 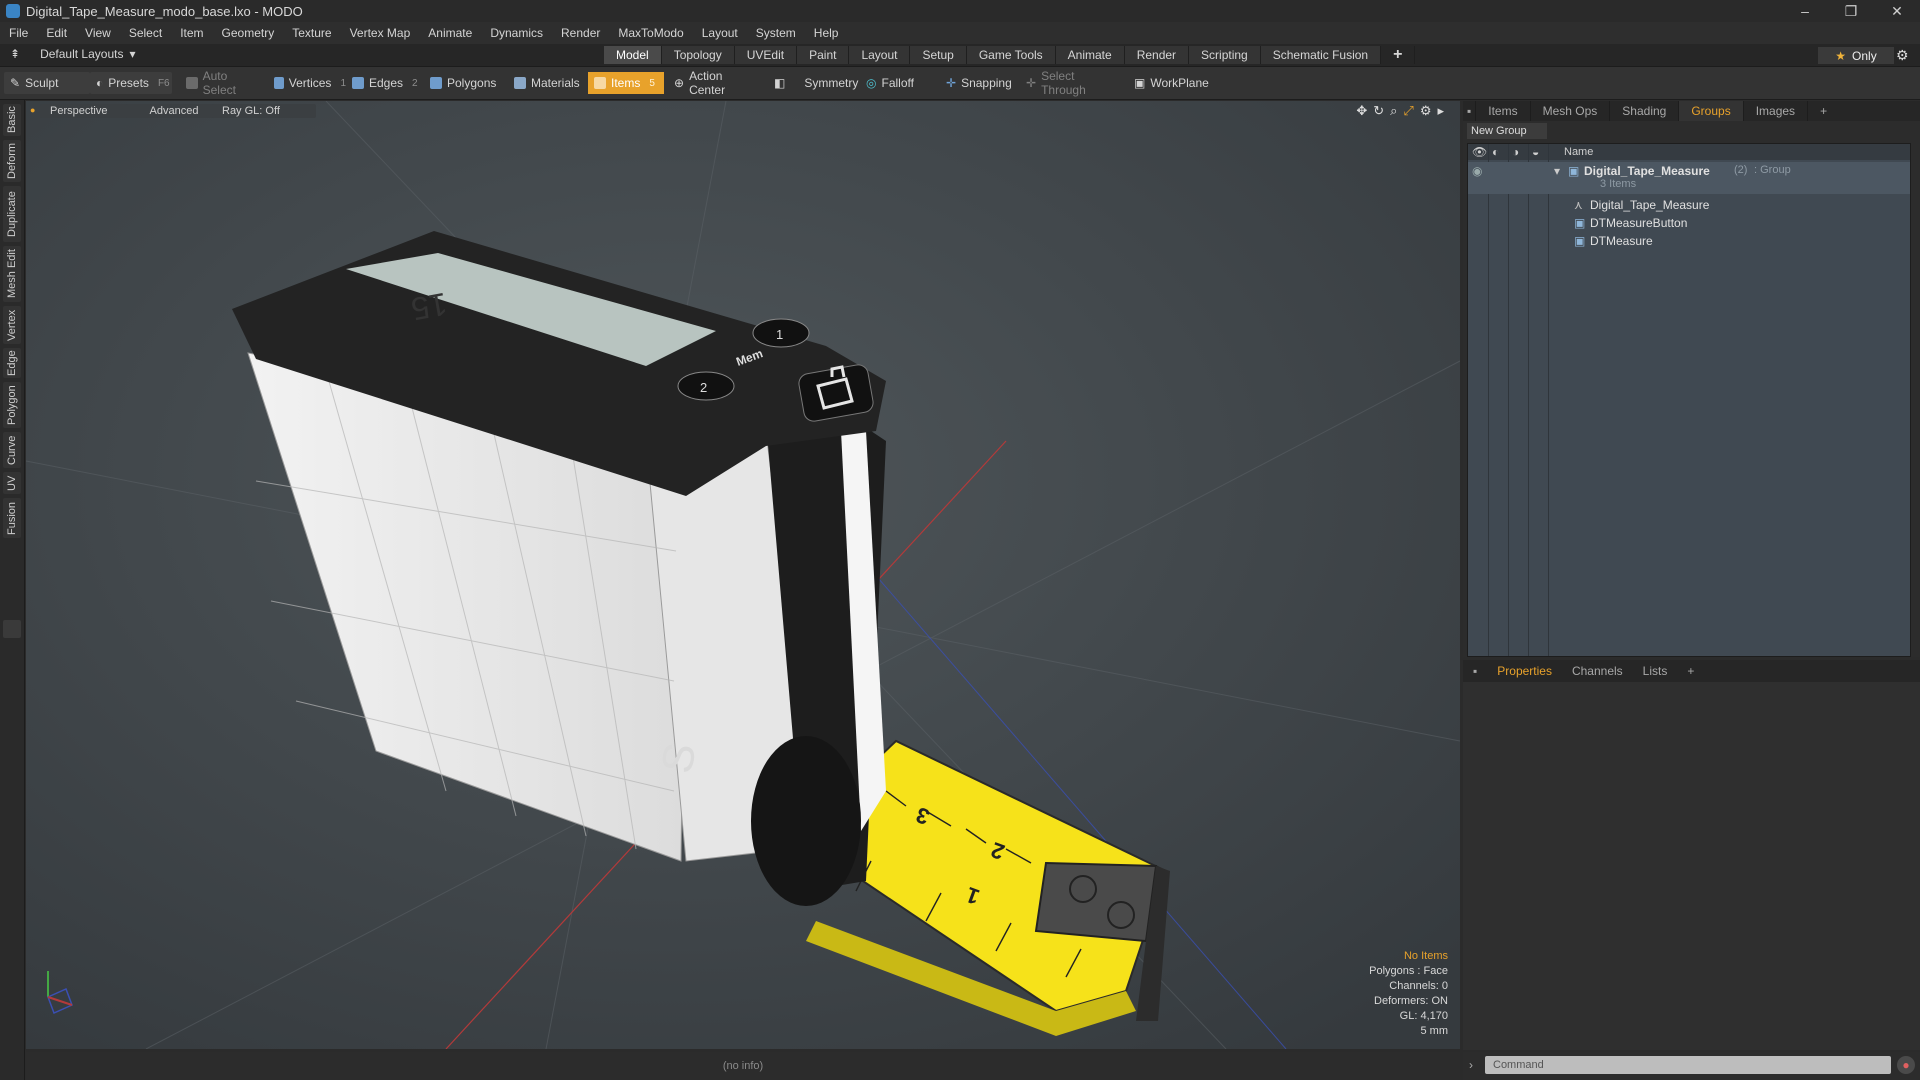 What do you see at coordinates (1408, 971) in the screenshot?
I see `hud-polygons: Polygons : Face` at bounding box center [1408, 971].